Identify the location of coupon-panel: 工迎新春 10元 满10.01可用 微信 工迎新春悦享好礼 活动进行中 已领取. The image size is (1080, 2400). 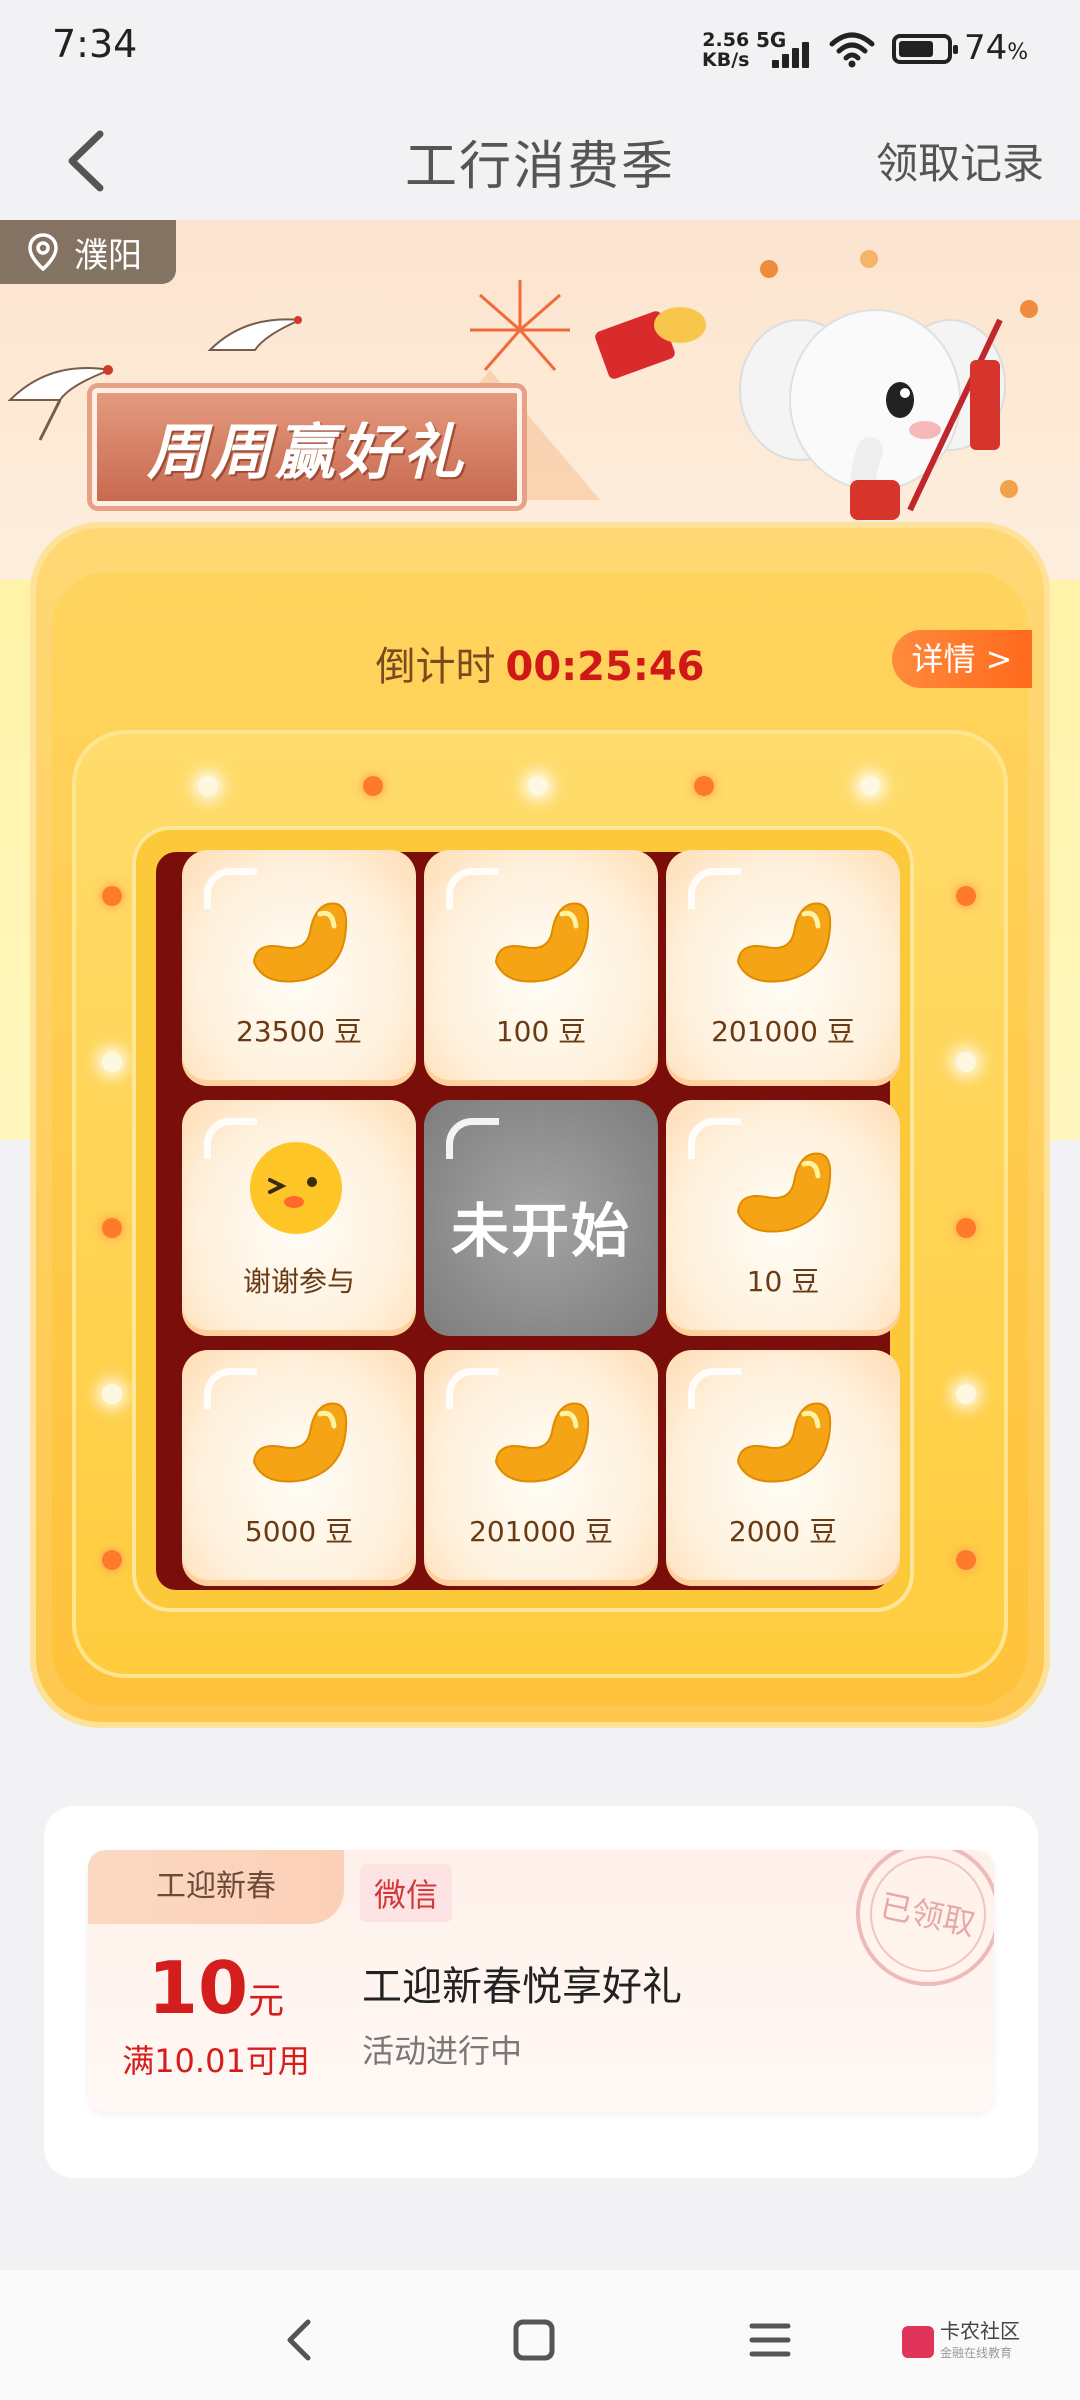
(541, 1992).